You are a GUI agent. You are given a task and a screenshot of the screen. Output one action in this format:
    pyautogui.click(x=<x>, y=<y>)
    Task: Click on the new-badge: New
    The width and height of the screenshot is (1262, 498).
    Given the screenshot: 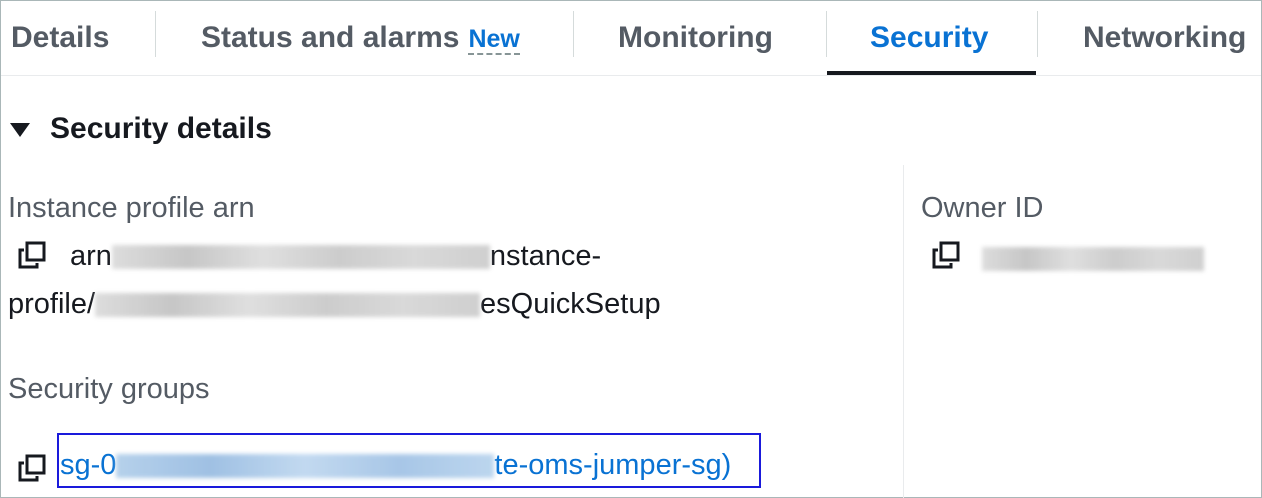 What is the action you would take?
    pyautogui.click(x=494, y=39)
    